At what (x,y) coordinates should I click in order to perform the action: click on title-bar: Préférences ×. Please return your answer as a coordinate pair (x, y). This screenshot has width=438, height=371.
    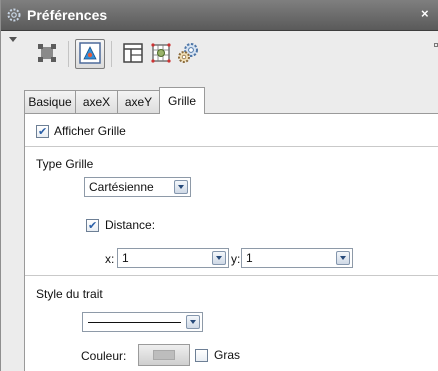
    Looking at the image, I should click on (219, 15).